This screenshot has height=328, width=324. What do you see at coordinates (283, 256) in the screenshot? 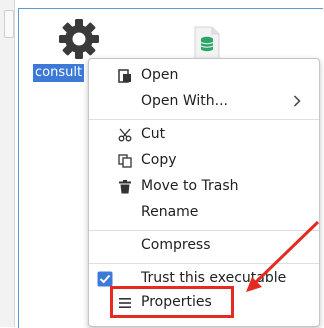
I see `annotation-arrow-icon` at bounding box center [283, 256].